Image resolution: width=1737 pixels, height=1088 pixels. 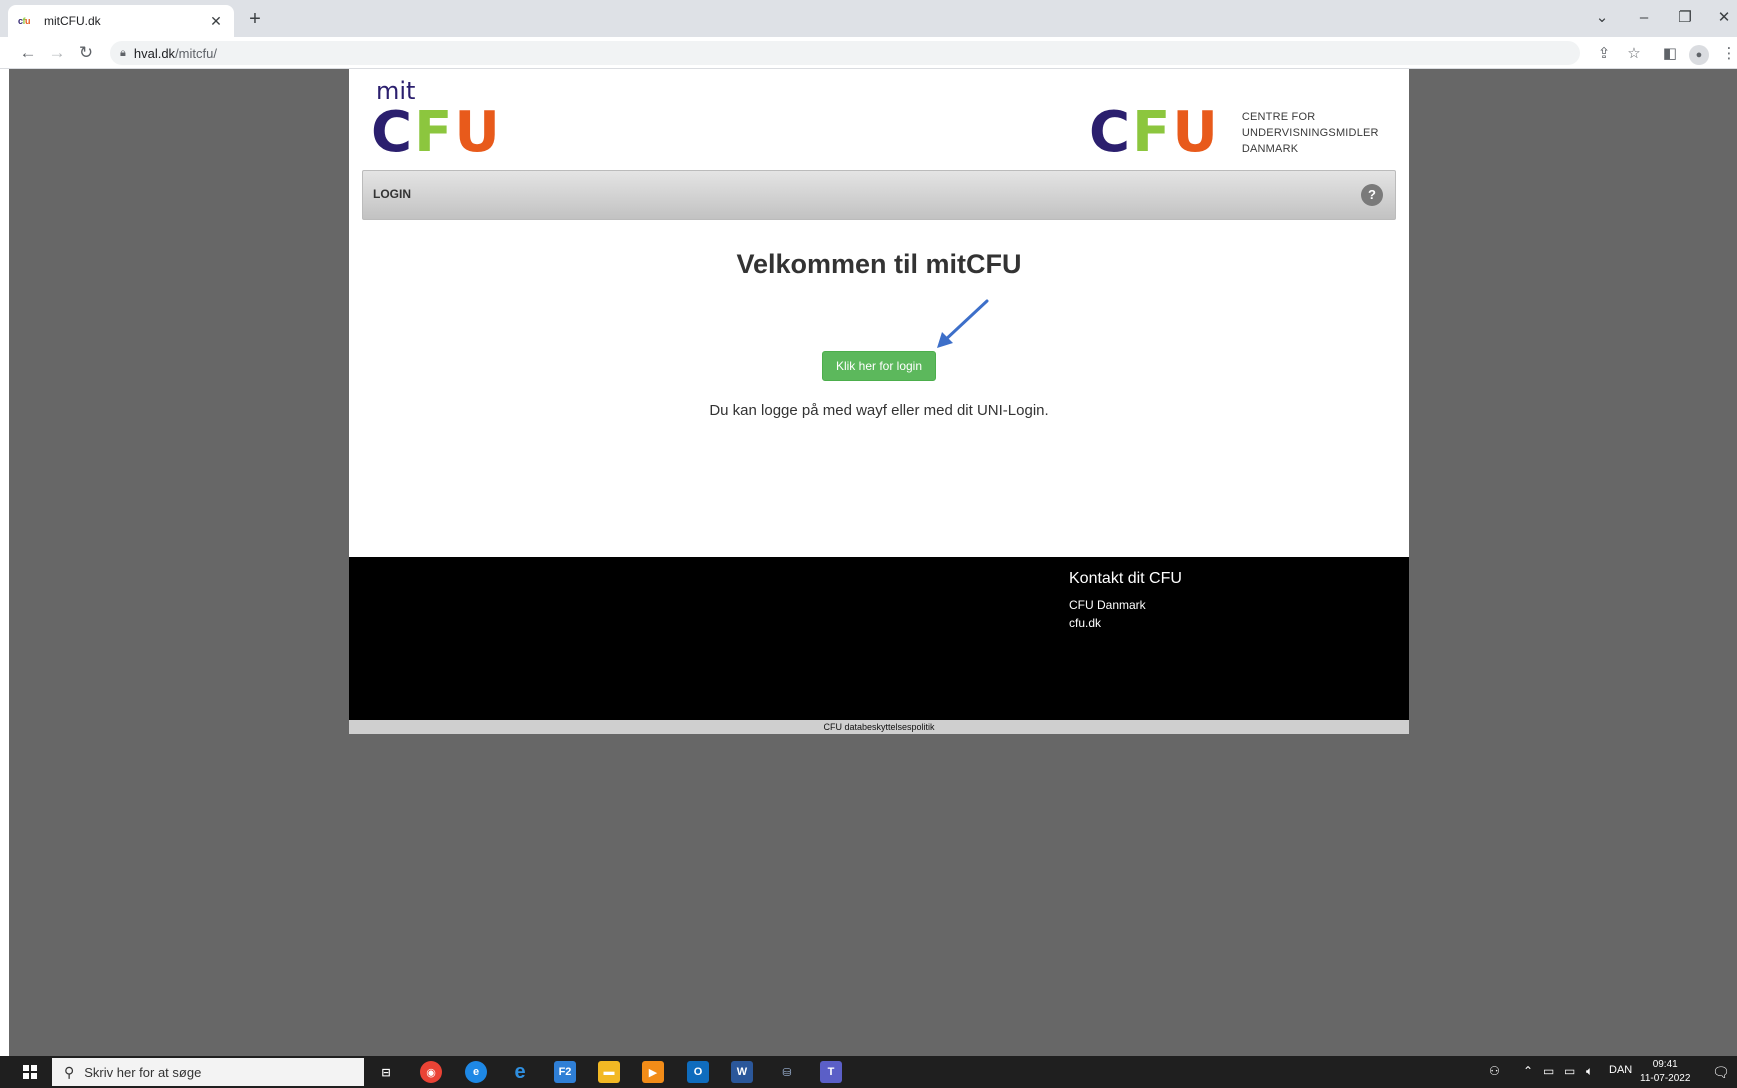 I want to click on cfu-favicon-icon: cfu, so click(x=24, y=21).